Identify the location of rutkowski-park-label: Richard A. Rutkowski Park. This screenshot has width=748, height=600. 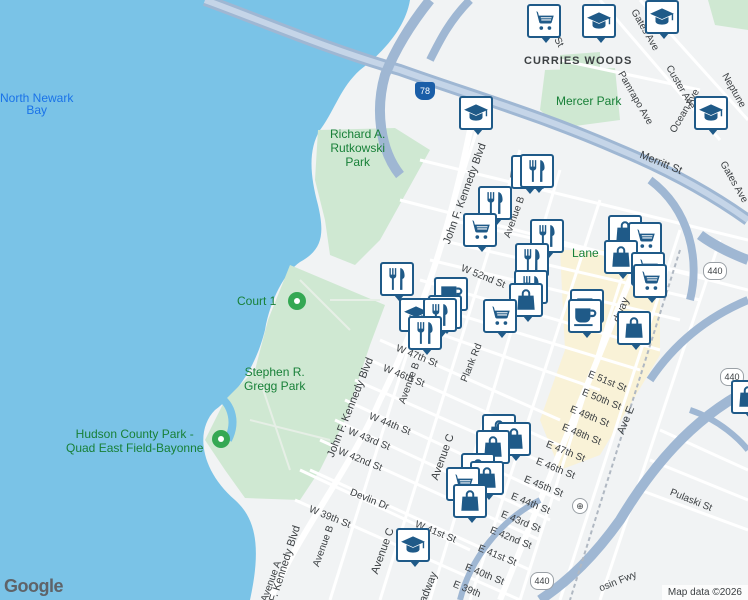
(358, 148).